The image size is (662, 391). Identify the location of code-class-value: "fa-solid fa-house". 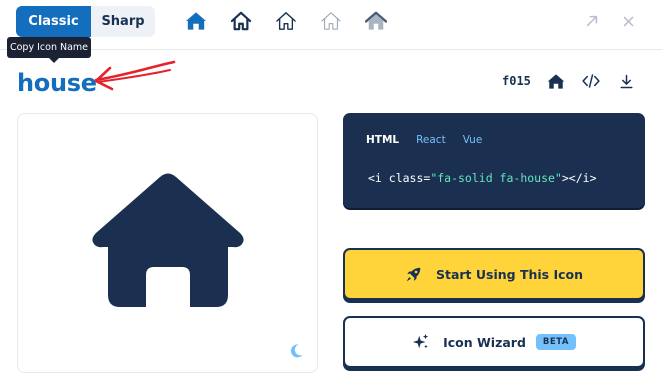
(496, 178).